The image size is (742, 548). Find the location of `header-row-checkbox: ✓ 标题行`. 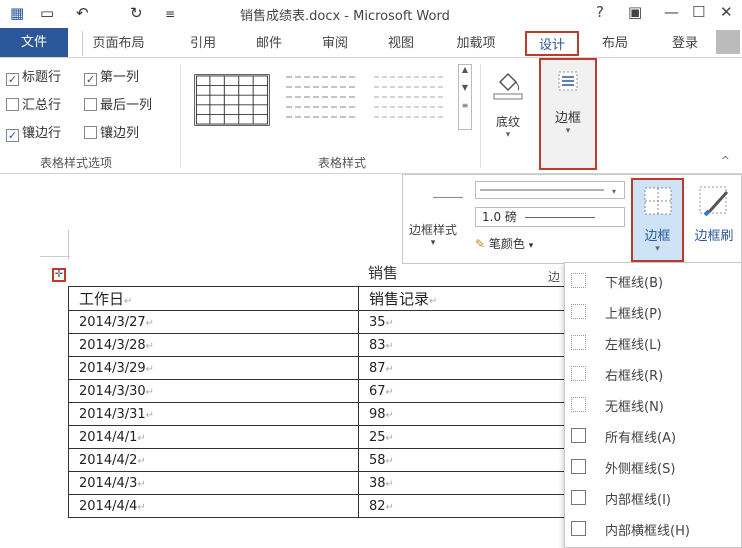

header-row-checkbox: ✓ 标题行 is located at coordinates (33, 76).